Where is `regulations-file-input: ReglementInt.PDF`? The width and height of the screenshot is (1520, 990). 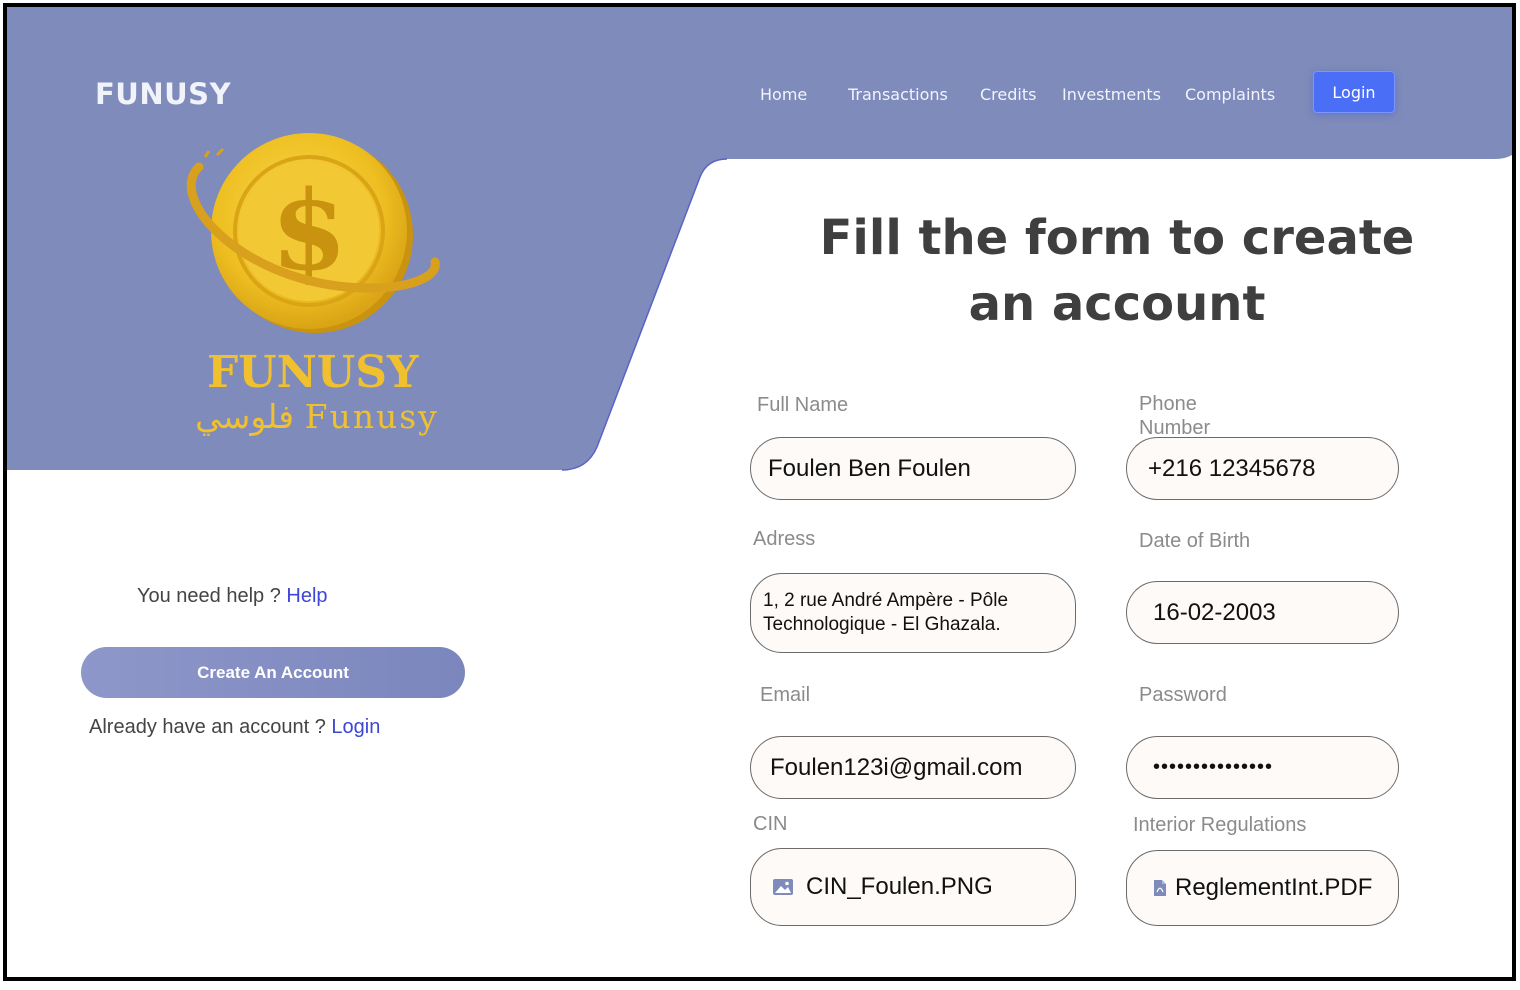
regulations-file-input: ReglementInt.PDF is located at coordinates (1262, 888).